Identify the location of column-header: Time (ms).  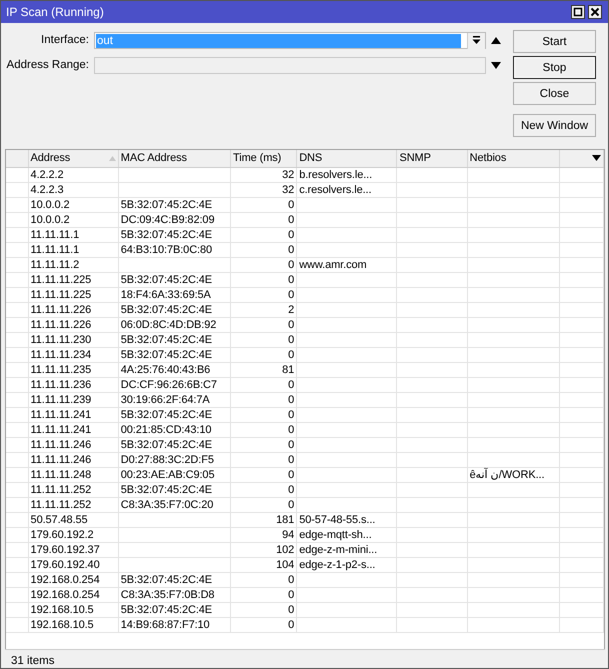
(263, 158).